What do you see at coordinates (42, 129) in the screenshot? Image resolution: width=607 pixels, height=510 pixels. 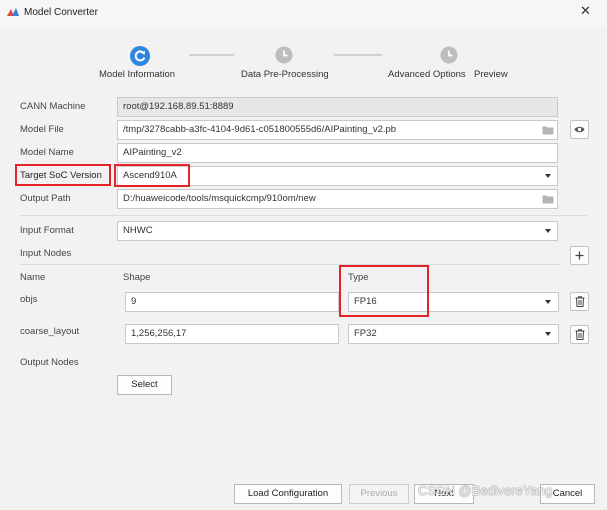 I see `model-file-label: Model File` at bounding box center [42, 129].